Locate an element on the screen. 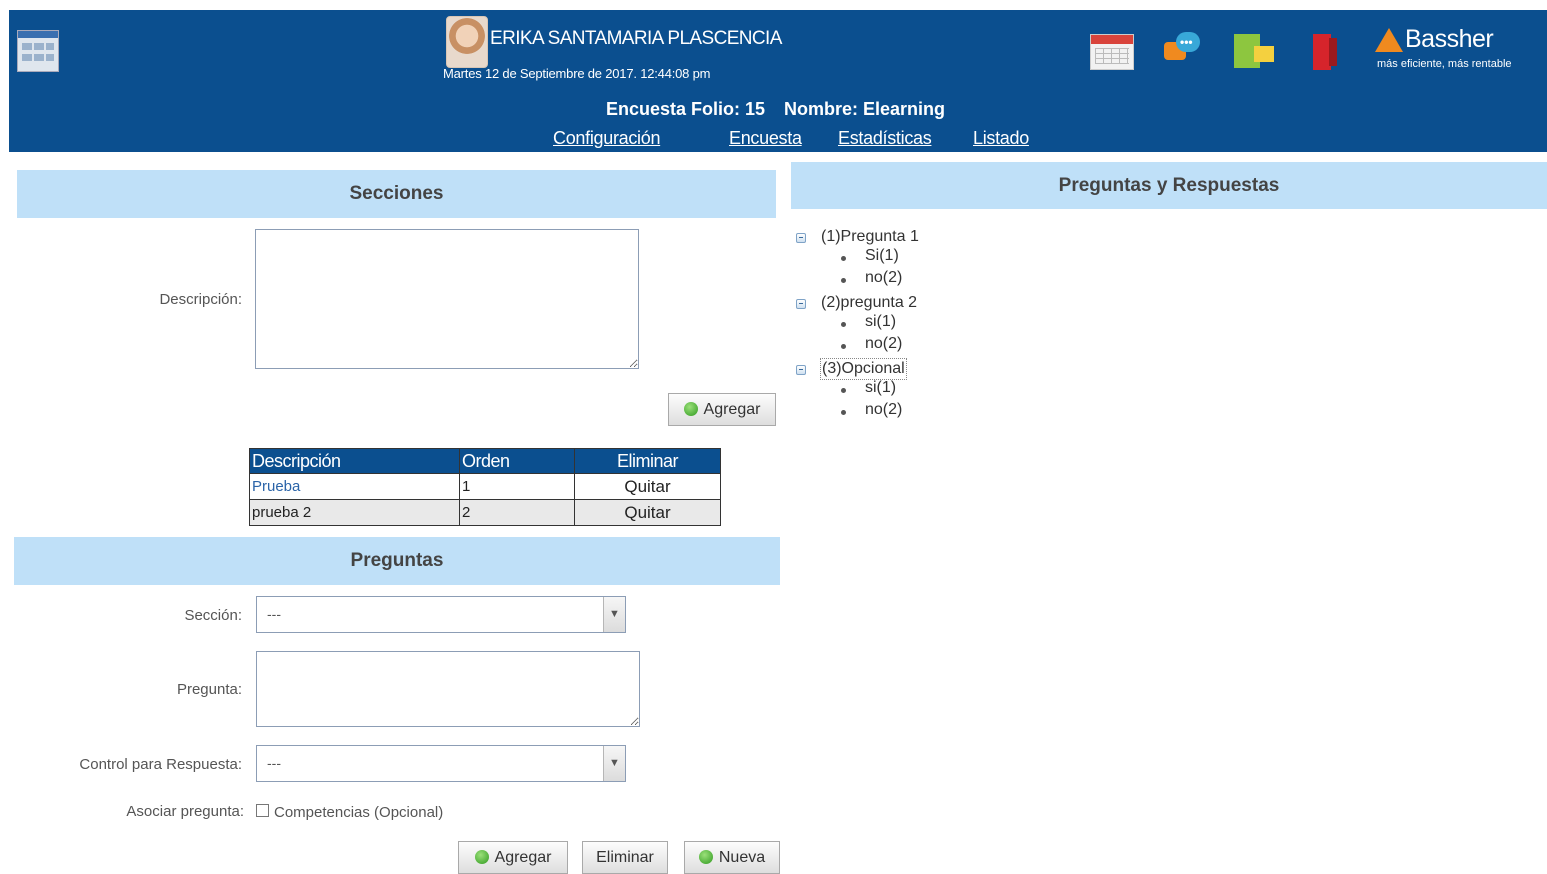  col-eliminar: Eliminar is located at coordinates (647, 461).